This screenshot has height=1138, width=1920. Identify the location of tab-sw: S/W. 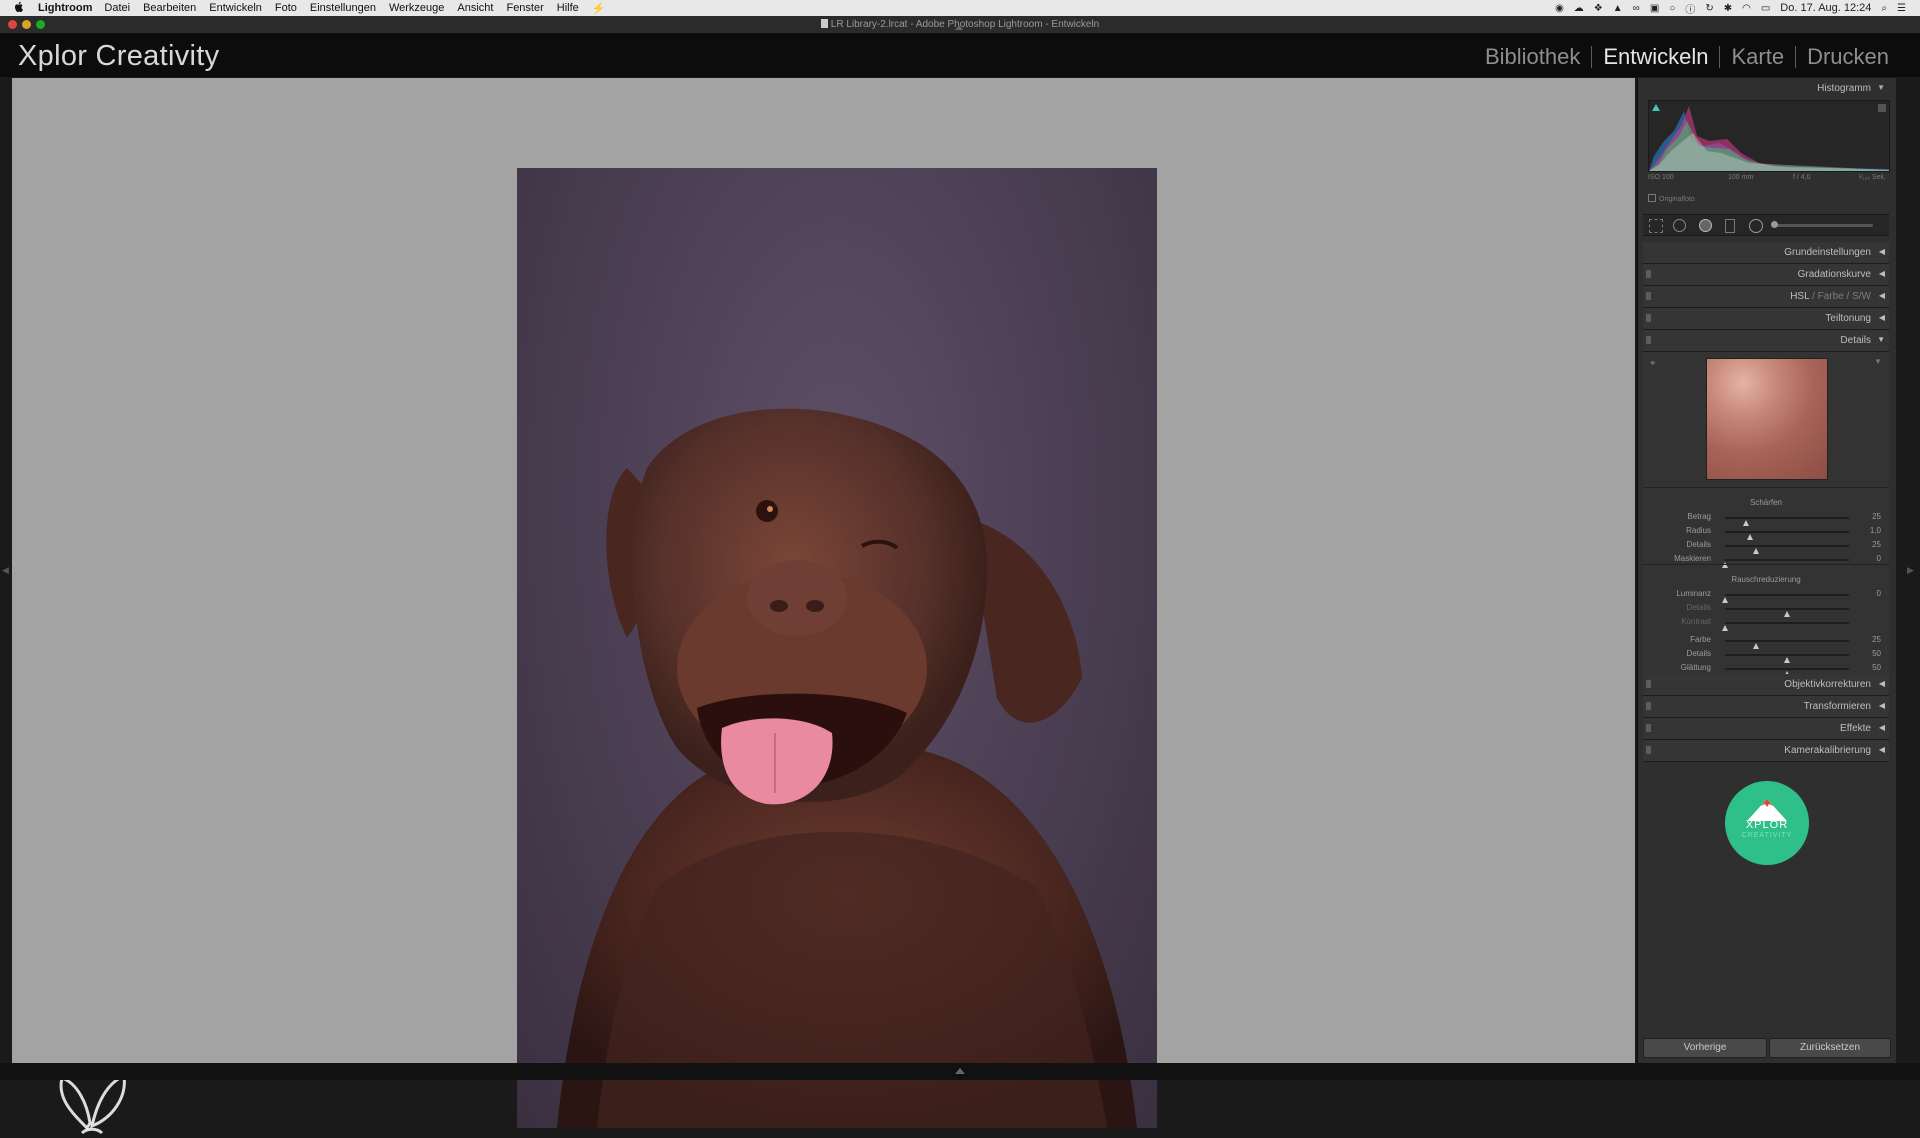
(1861, 296).